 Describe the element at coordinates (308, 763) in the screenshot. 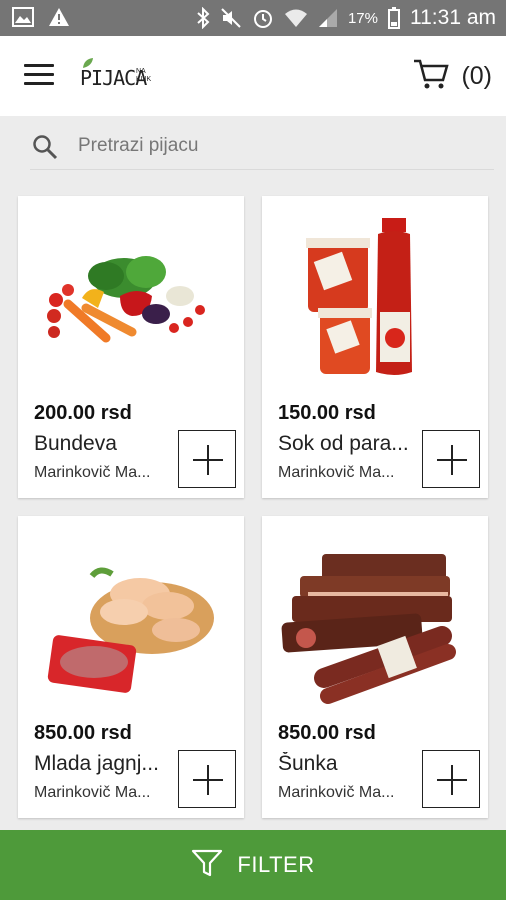

I see `product-name: Šunka` at that location.